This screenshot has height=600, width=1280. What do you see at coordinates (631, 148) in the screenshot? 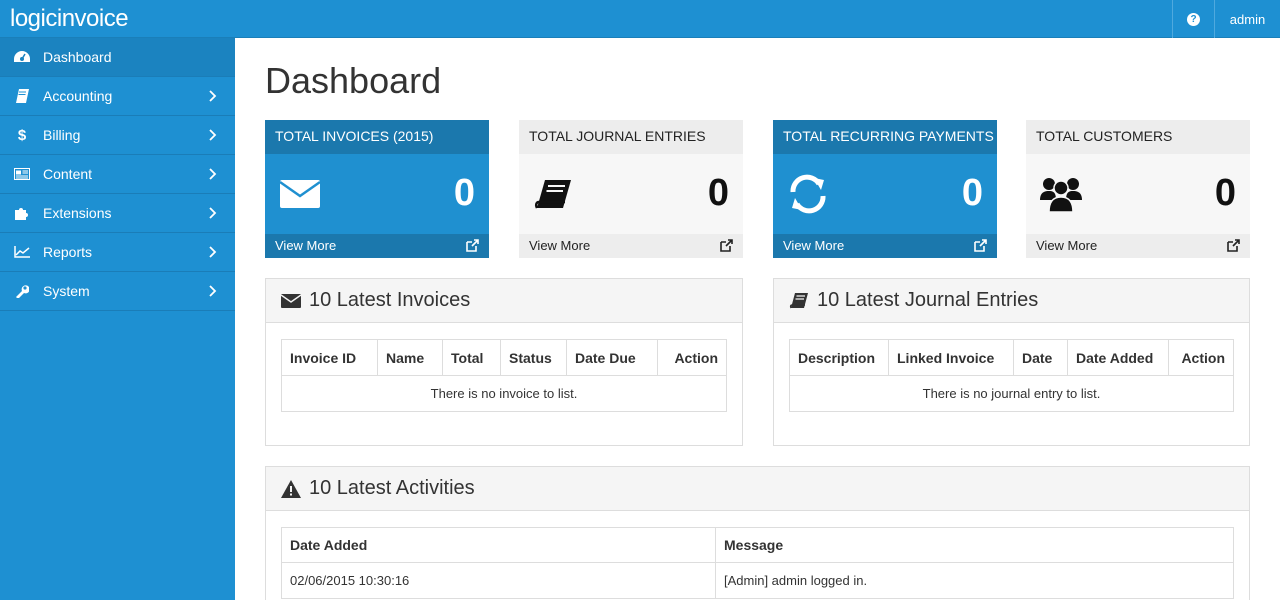
I see `stat-card-title: TOTAL JOURNAL ENTRIES (2015)` at bounding box center [631, 148].